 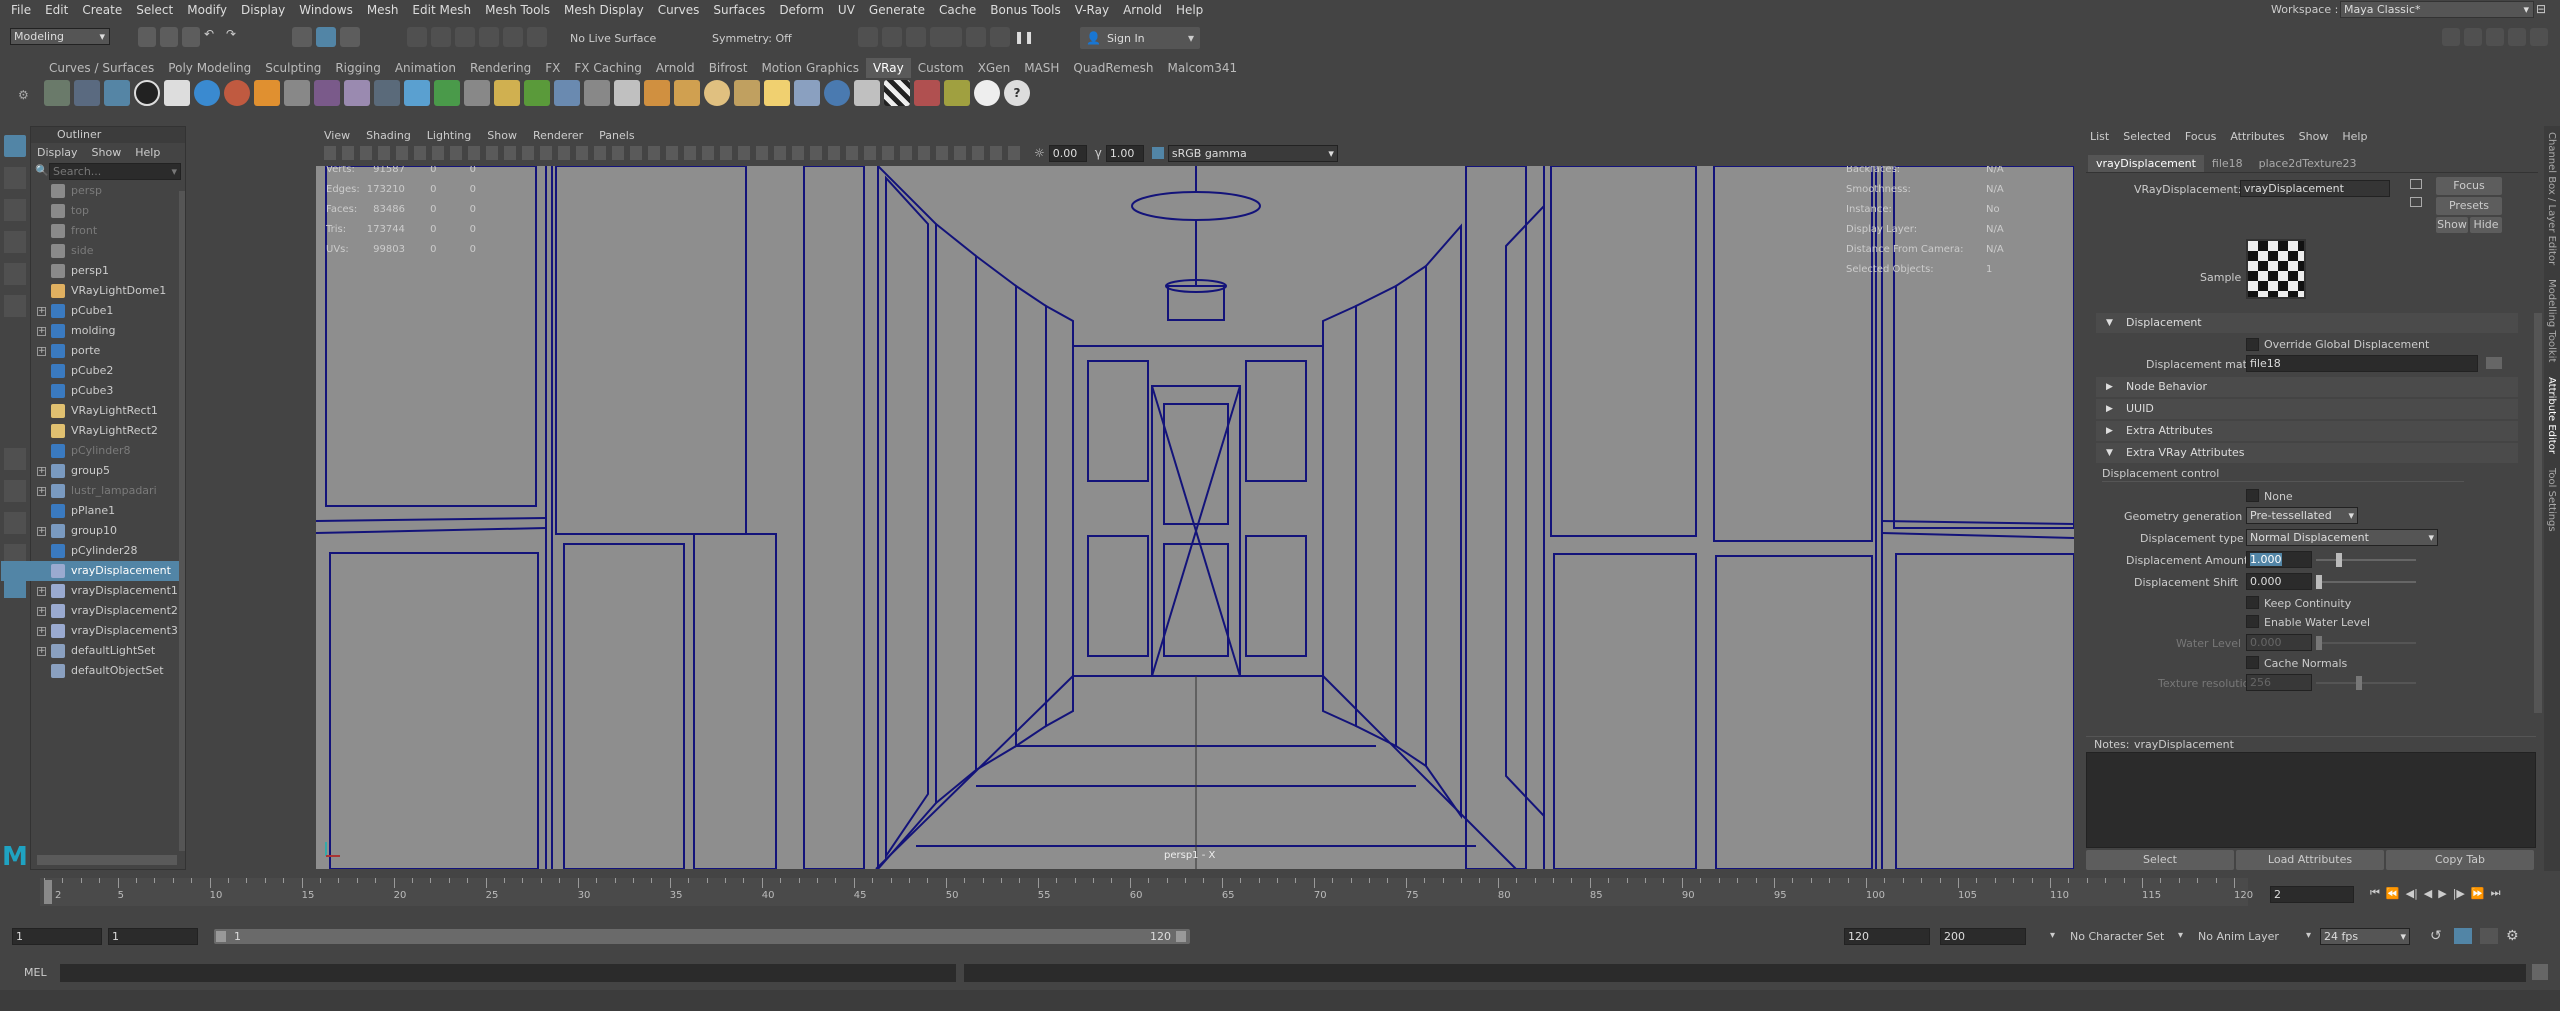 What do you see at coordinates (987, 93) in the screenshot?
I see `vray-cloud-icon` at bounding box center [987, 93].